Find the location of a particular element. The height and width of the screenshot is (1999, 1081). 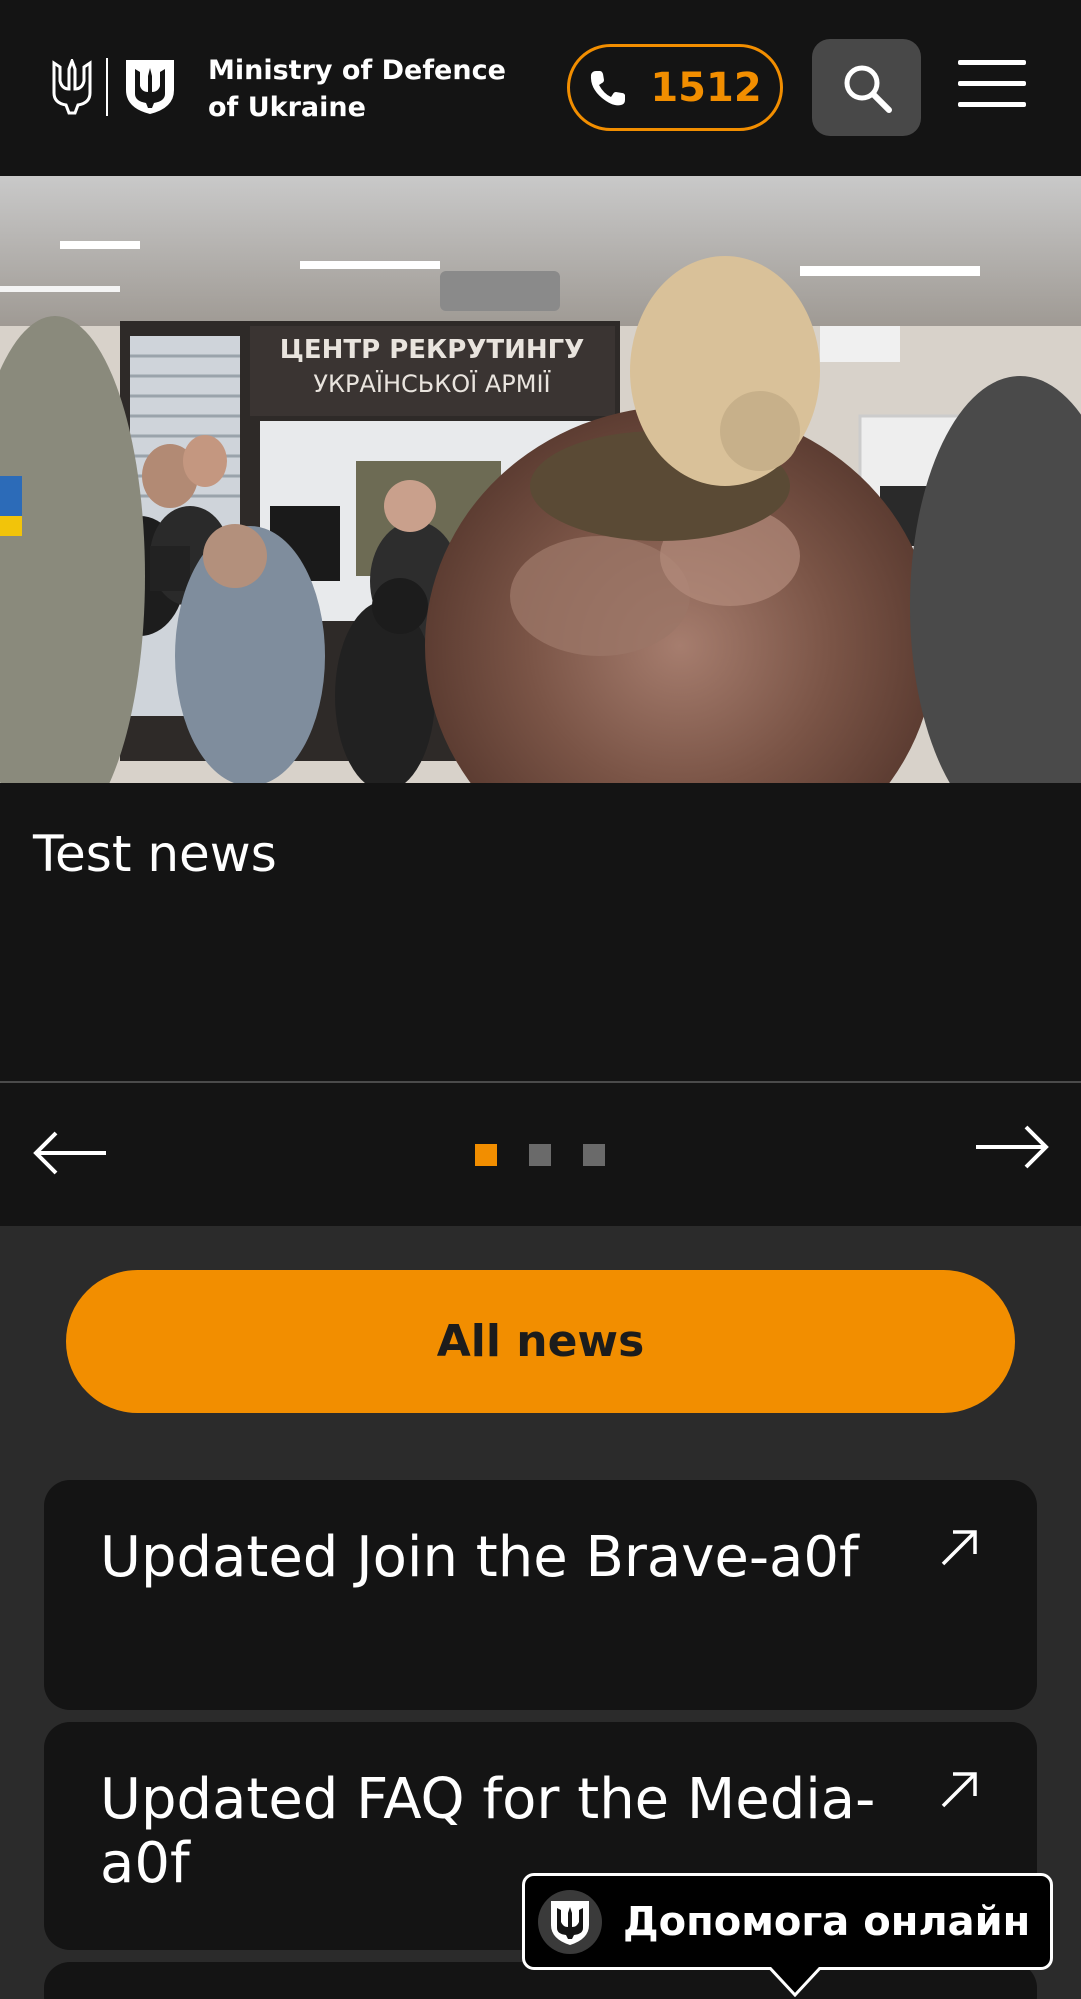

trident-icon is located at coordinates (72, 87).